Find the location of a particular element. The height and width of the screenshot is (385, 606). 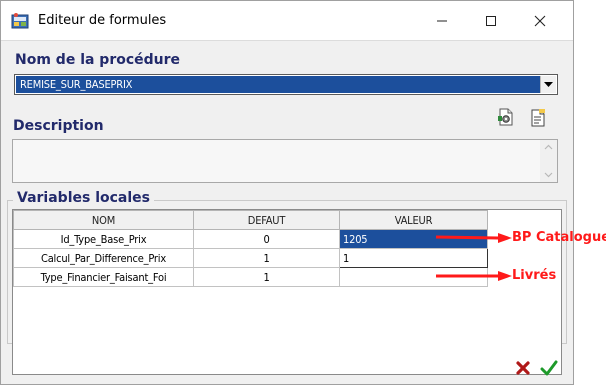

column-header-nom: NOM is located at coordinates (103, 220).